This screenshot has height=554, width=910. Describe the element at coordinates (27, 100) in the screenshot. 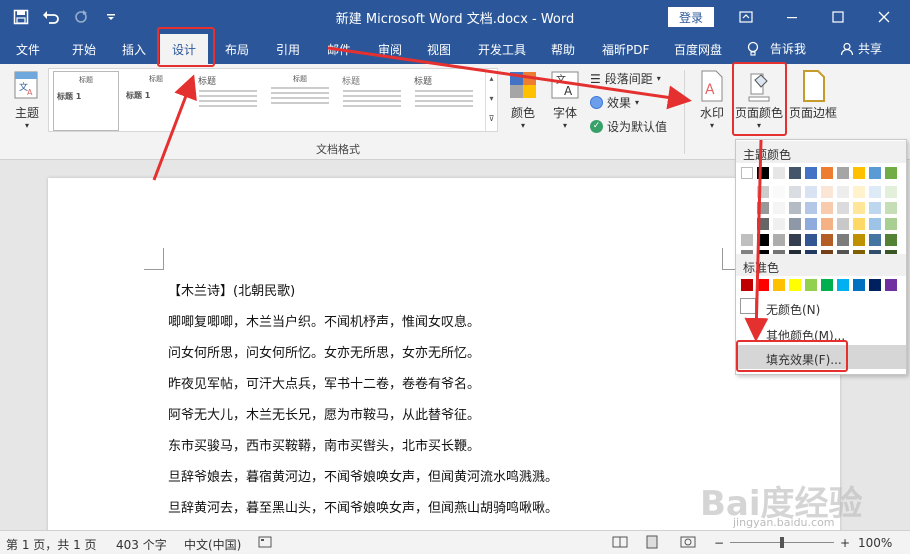

I see `themes-button: 文A 主题 ▾` at that location.